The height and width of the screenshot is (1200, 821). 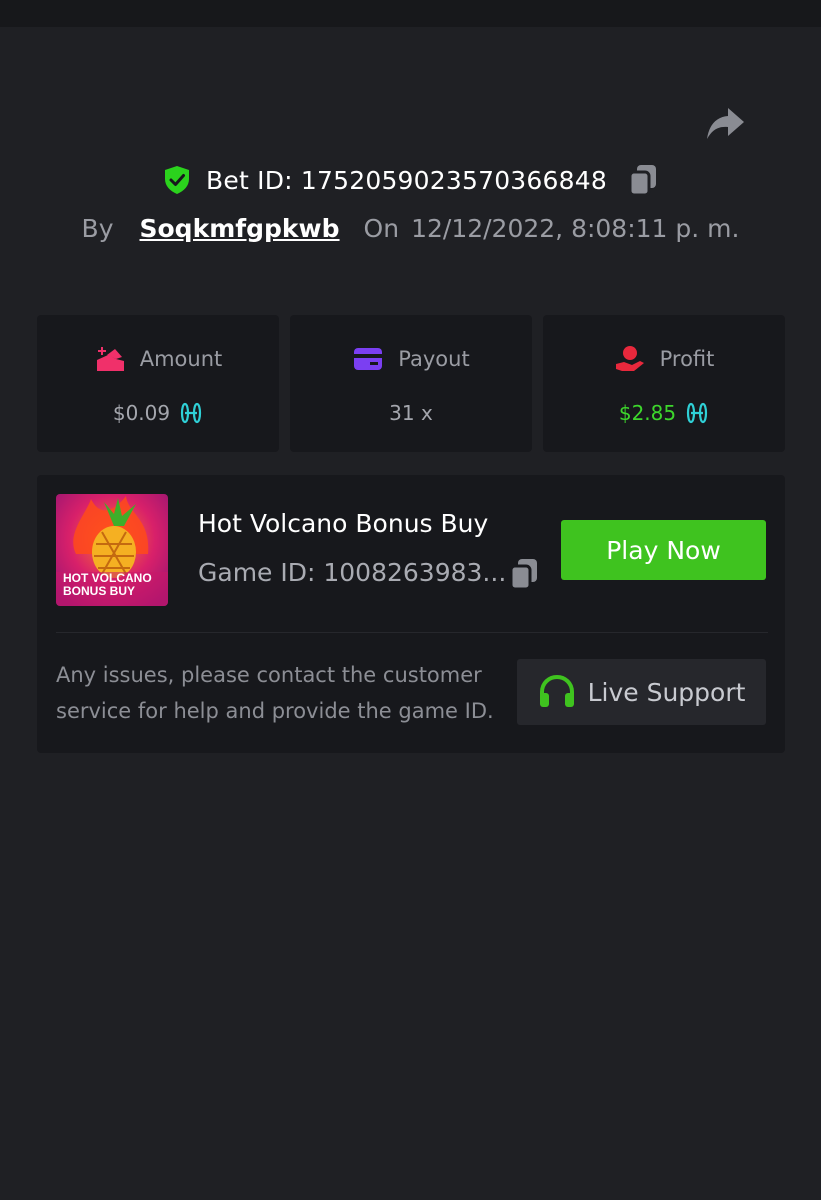 What do you see at coordinates (181, 359) in the screenshot?
I see `amount-title: Amount` at bounding box center [181, 359].